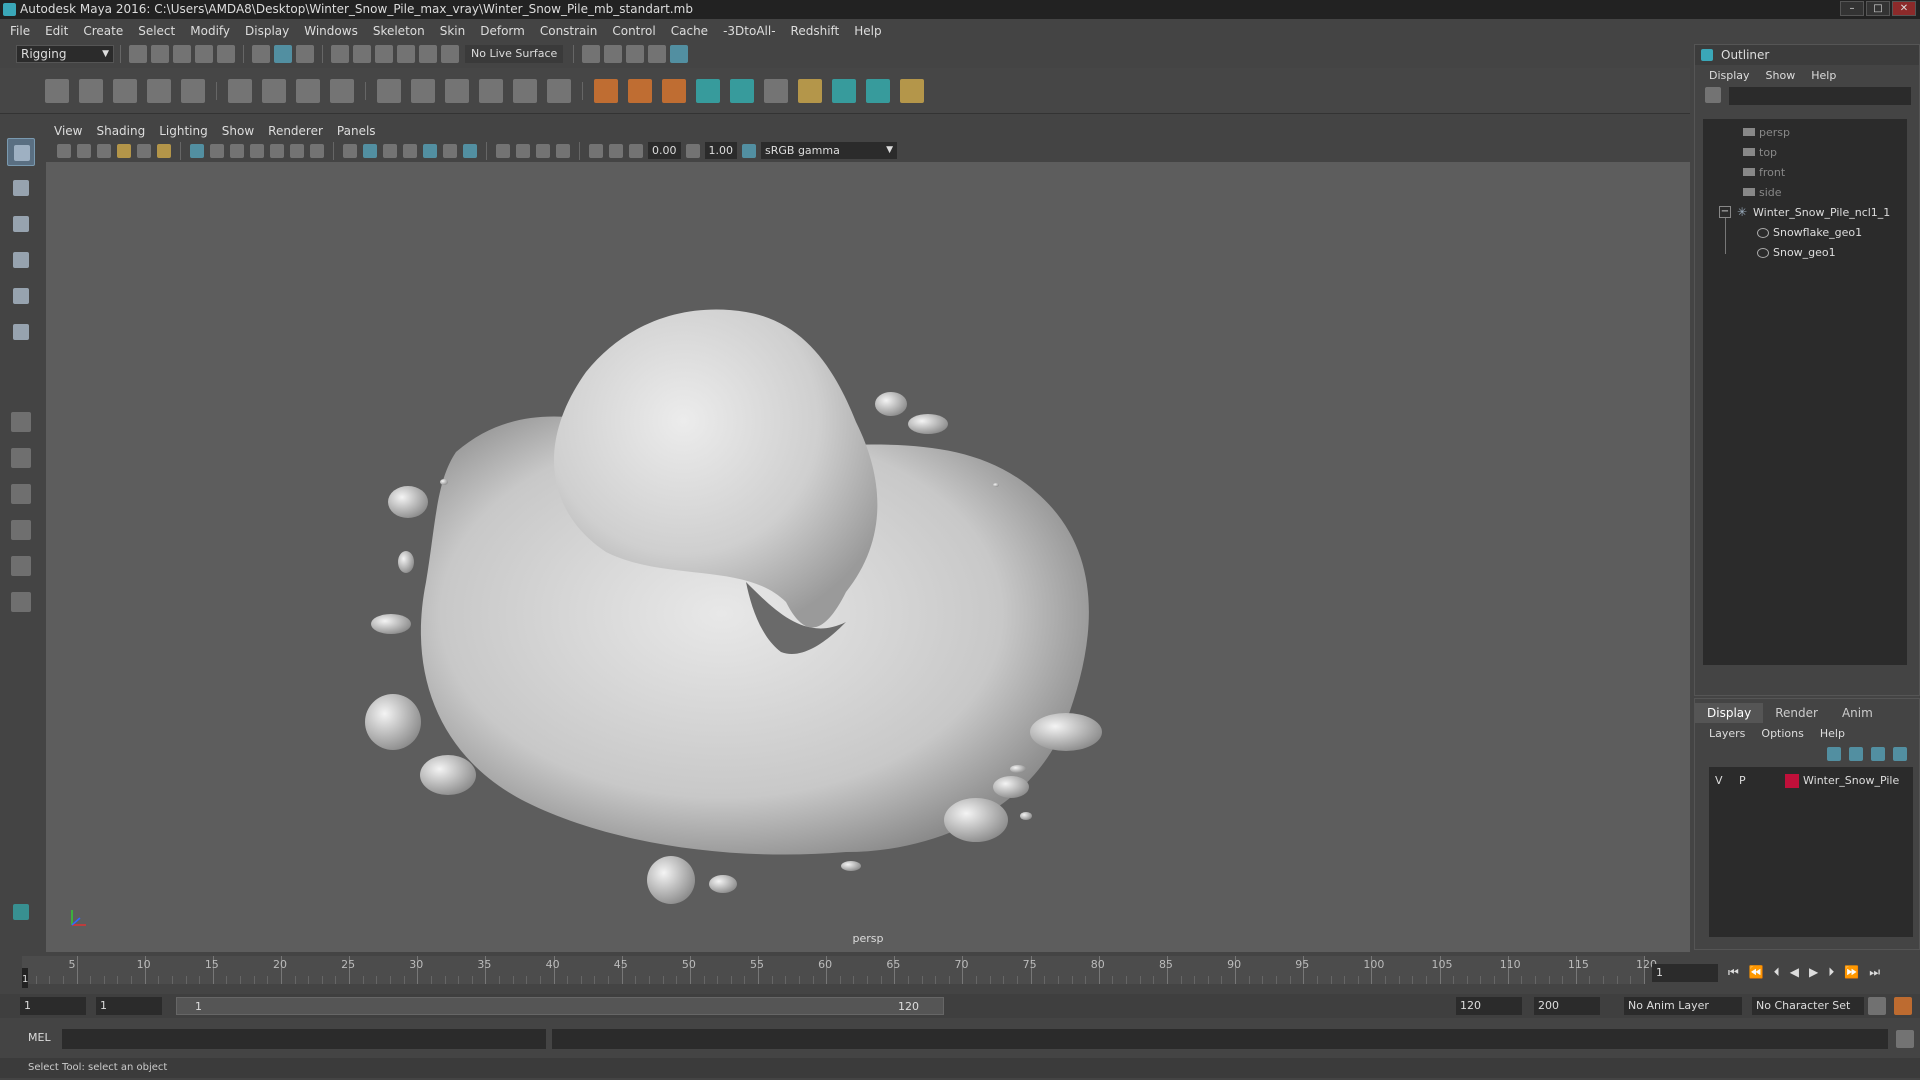 This screenshot has width=1920, height=1080. I want to click on go-to-end-icon: ⏭, so click(1874, 972).